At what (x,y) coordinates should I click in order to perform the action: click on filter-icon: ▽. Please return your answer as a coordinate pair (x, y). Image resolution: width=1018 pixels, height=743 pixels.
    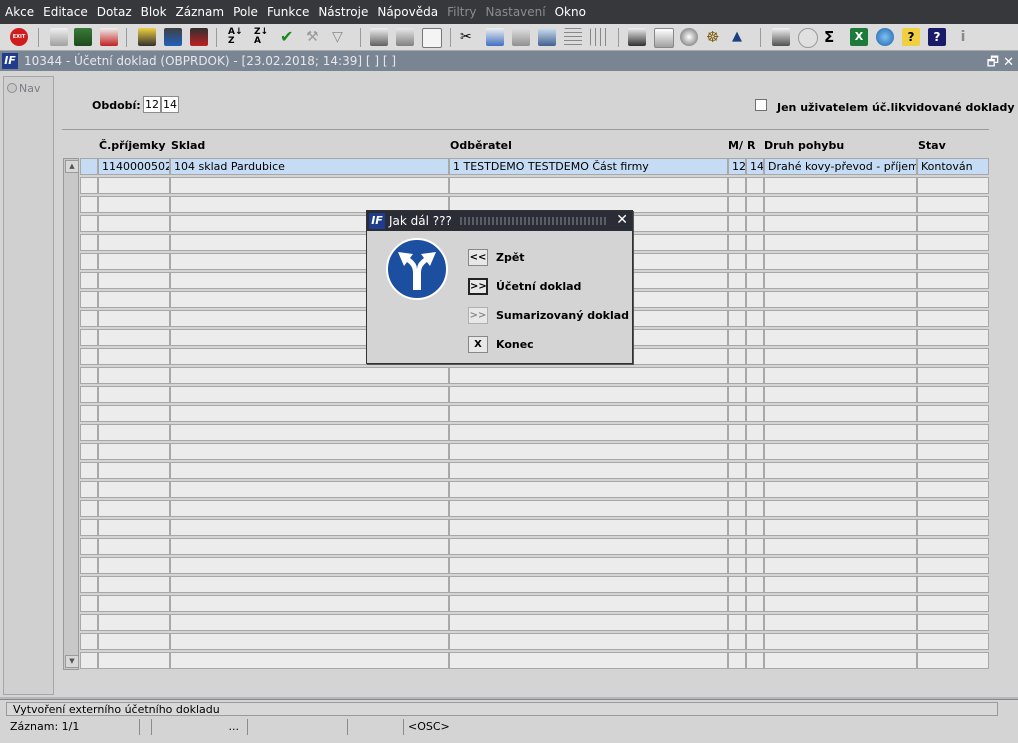
    Looking at the image, I should click on (341, 37).